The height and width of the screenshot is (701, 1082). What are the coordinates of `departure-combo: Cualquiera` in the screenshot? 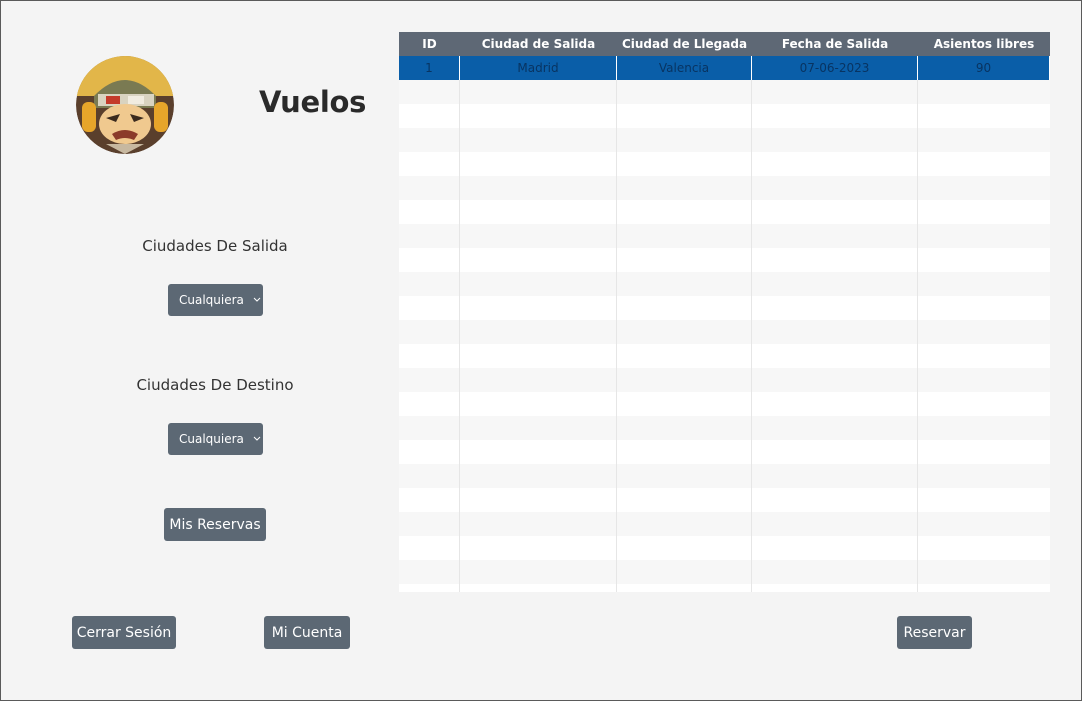 It's located at (215, 300).